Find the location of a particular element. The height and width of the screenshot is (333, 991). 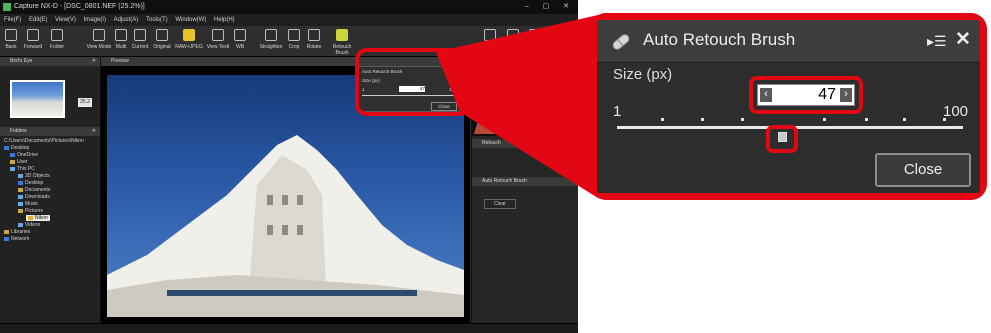

size-stepper: ‹ 47 › is located at coordinates (806, 95).